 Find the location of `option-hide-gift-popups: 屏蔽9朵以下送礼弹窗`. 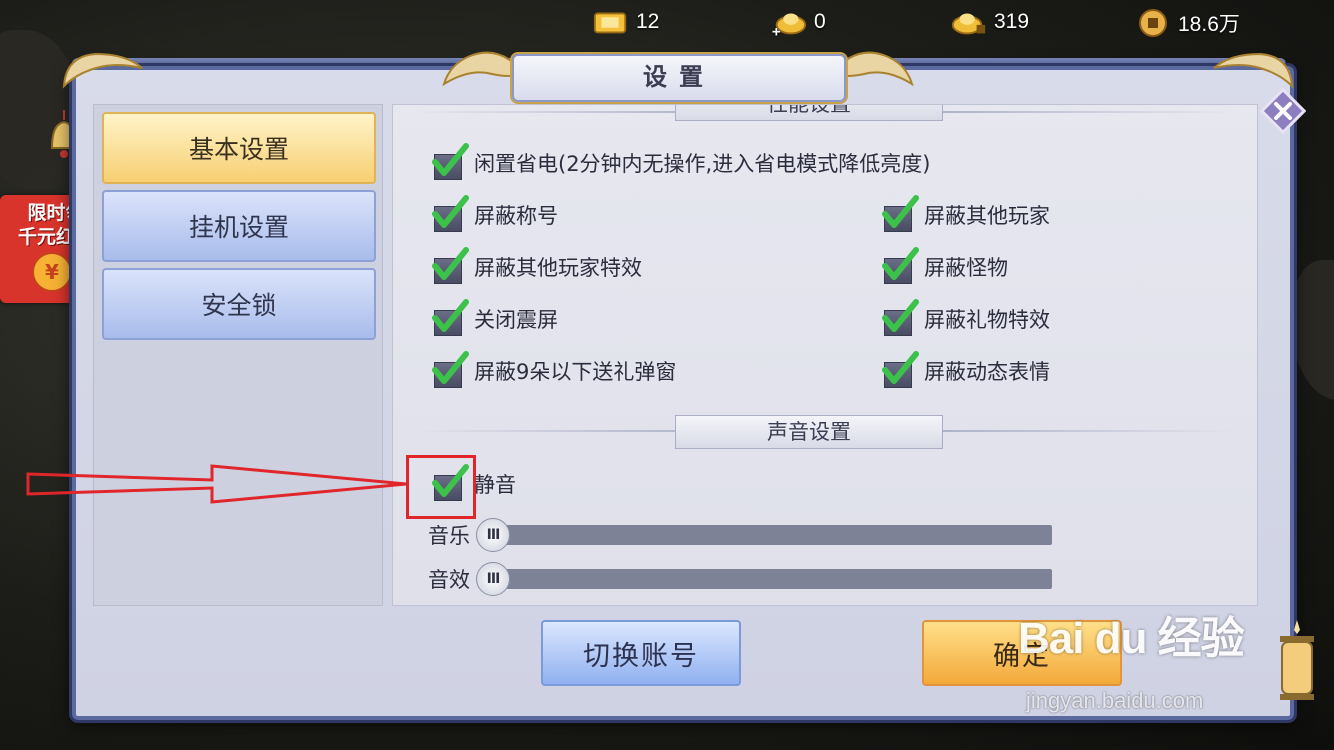

option-hide-gift-popups: 屏蔽9朵以下送礼弹窗 is located at coordinates (554, 369).